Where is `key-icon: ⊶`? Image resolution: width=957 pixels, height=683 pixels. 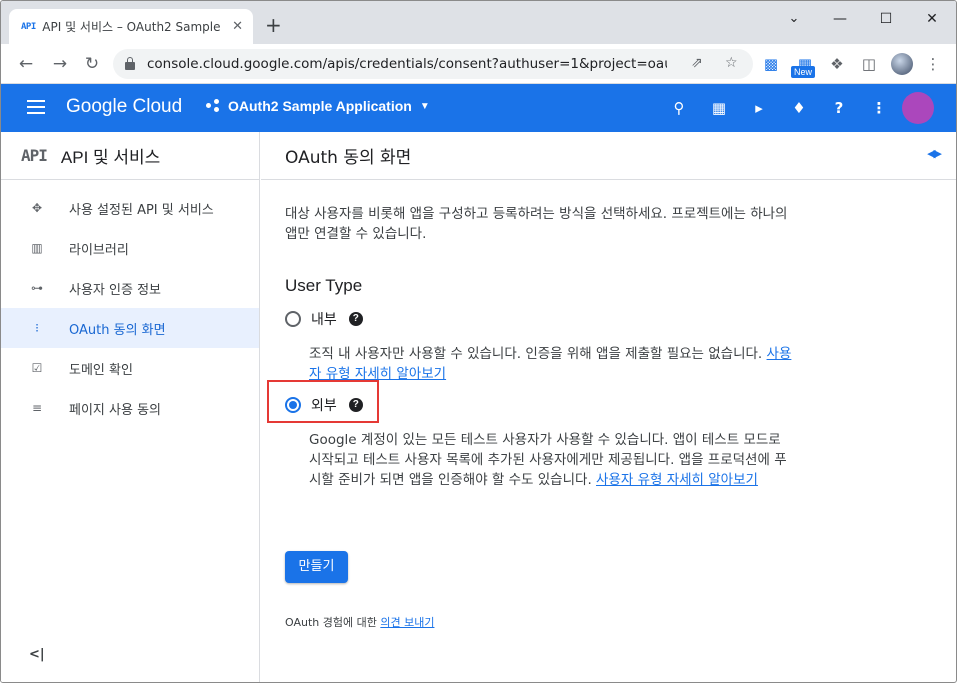 key-icon: ⊶ is located at coordinates (37, 288).